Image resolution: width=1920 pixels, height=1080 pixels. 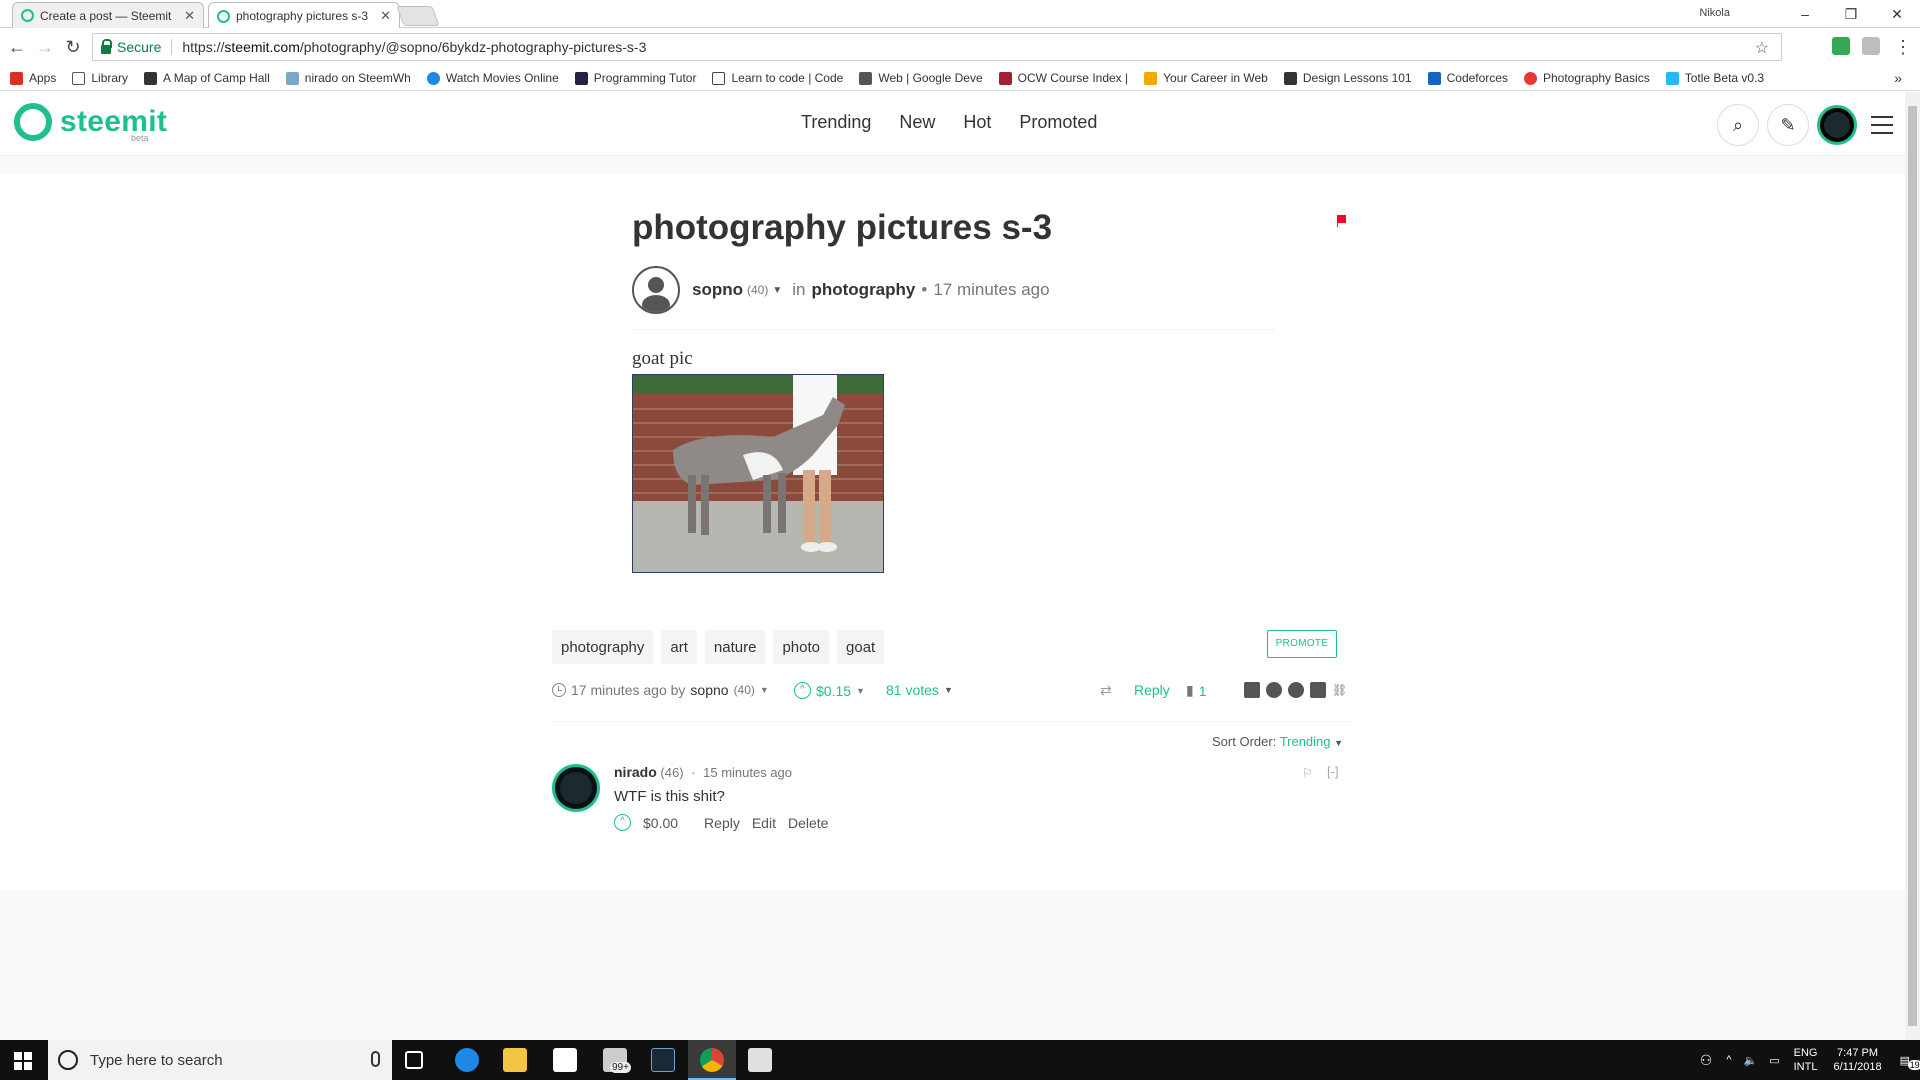 What do you see at coordinates (1898, 78) in the screenshot?
I see `bookmarks-overflow-icon: »` at bounding box center [1898, 78].